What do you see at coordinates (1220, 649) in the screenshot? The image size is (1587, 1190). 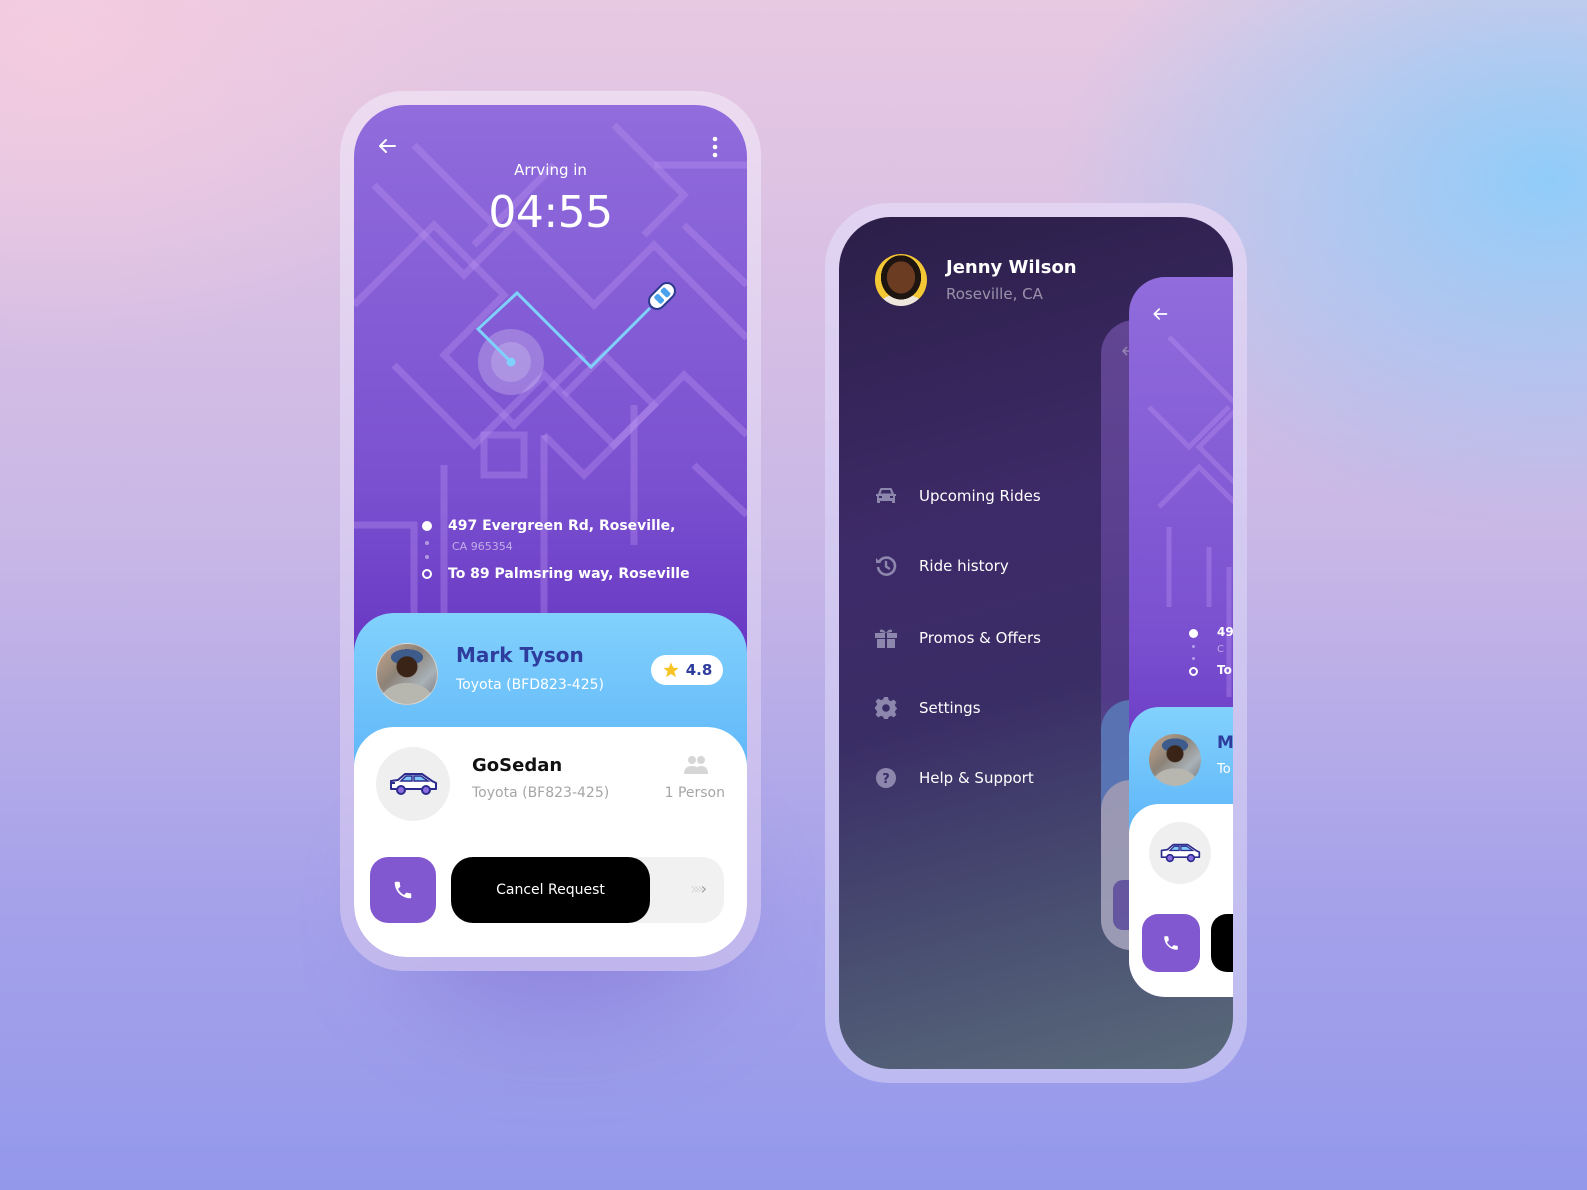 I see `peek-pickup-sub: C` at bounding box center [1220, 649].